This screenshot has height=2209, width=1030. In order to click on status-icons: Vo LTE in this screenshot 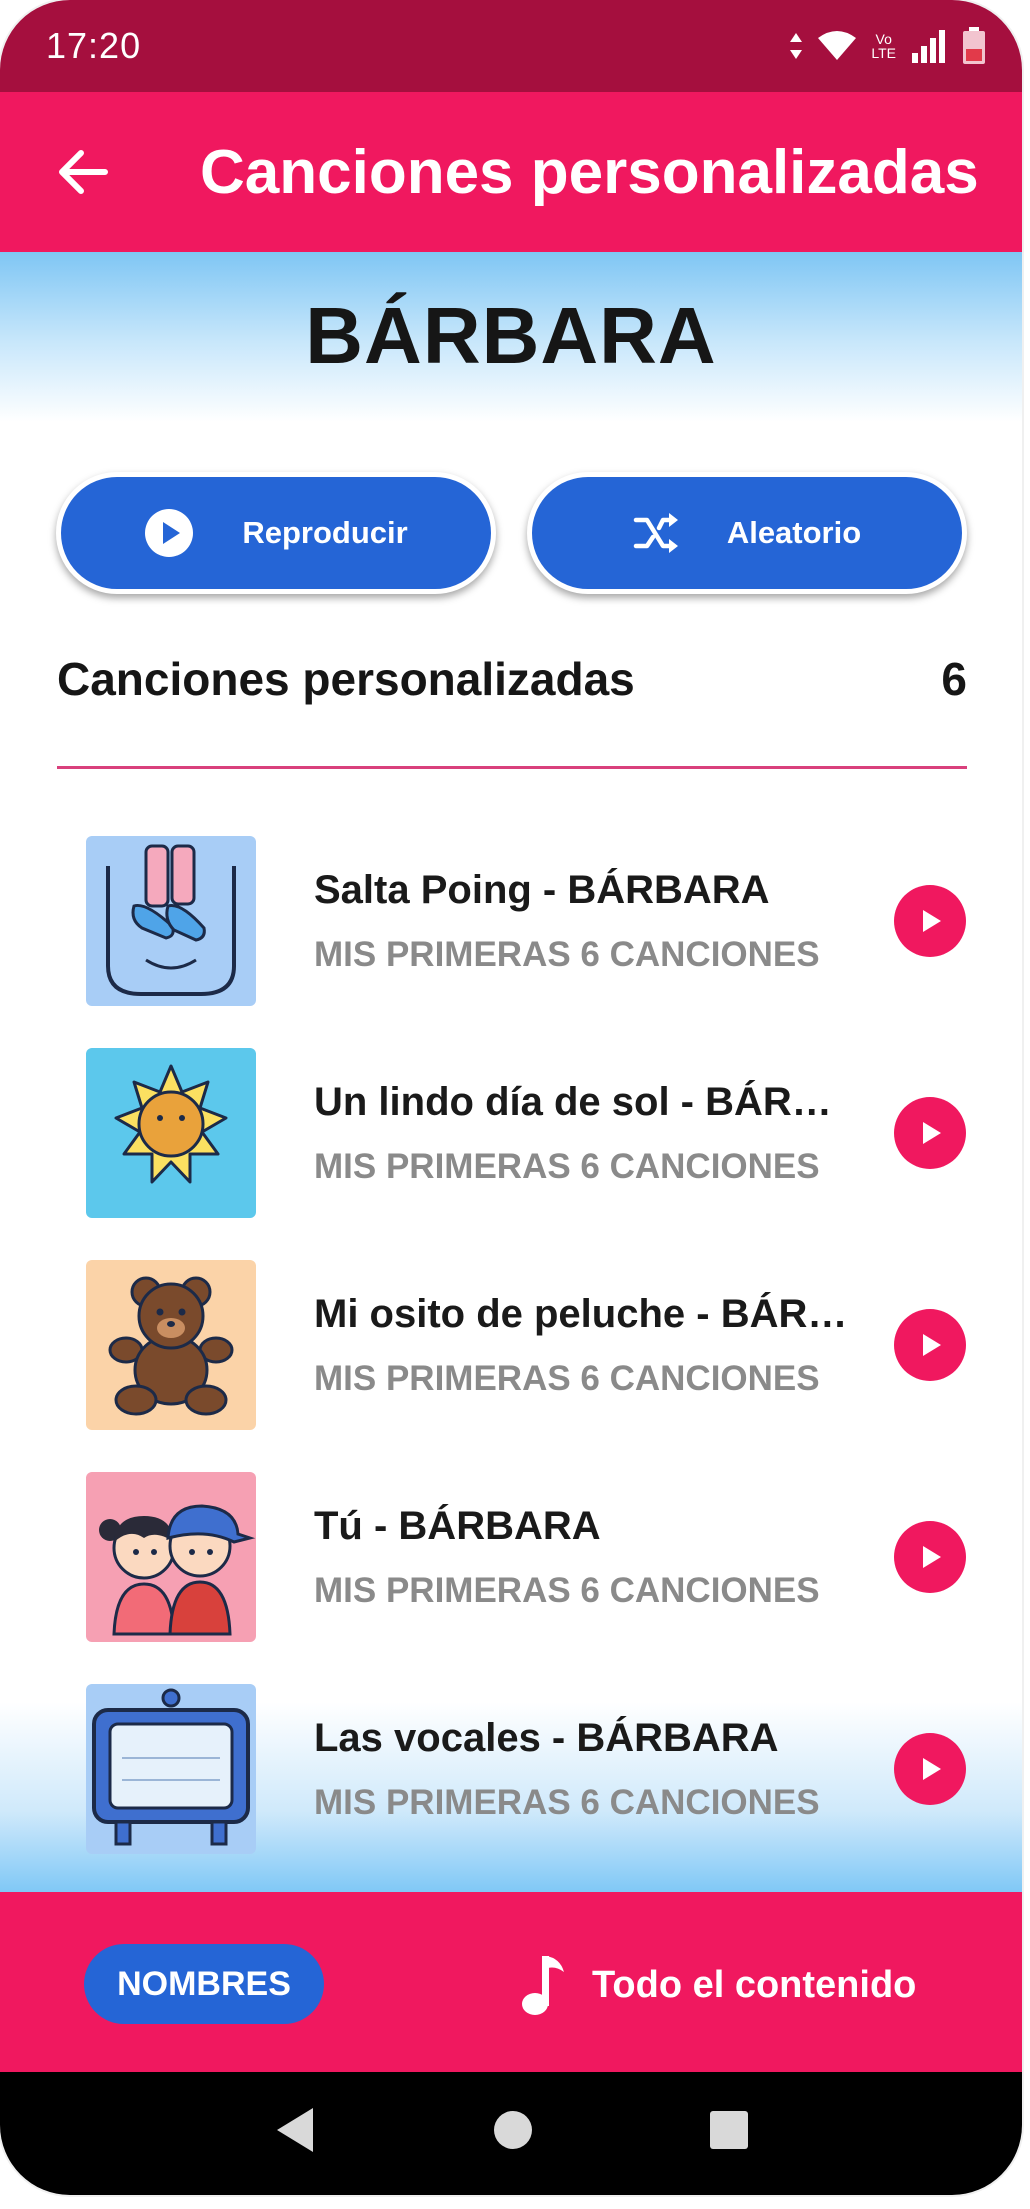, I will do `click(887, 46)`.